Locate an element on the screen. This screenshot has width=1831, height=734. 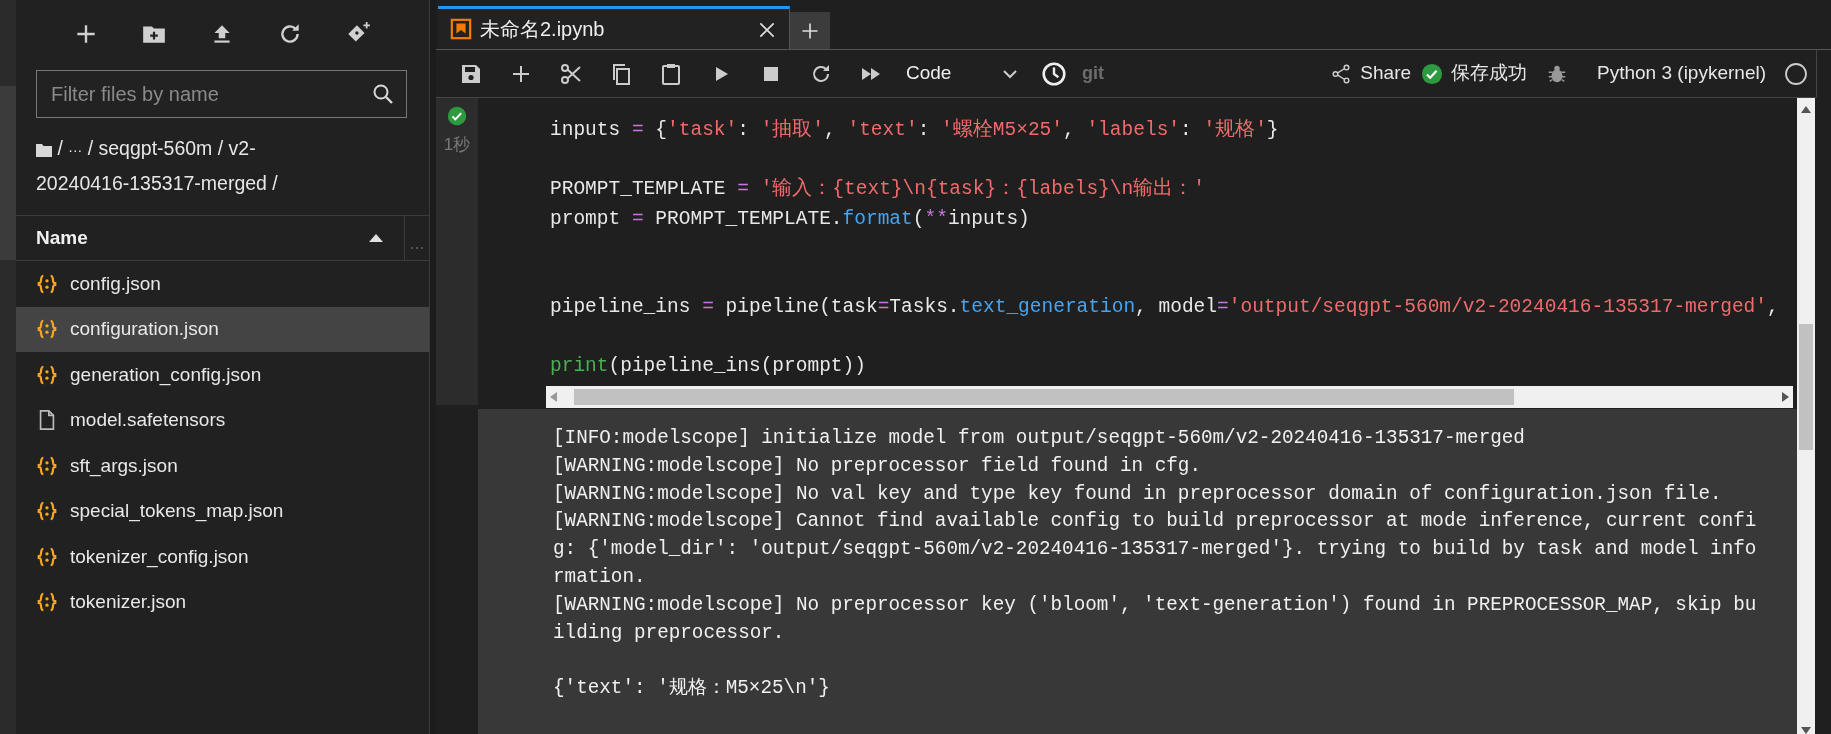
notebook-tab: 未命名2.ipynb is located at coordinates (614, 27).